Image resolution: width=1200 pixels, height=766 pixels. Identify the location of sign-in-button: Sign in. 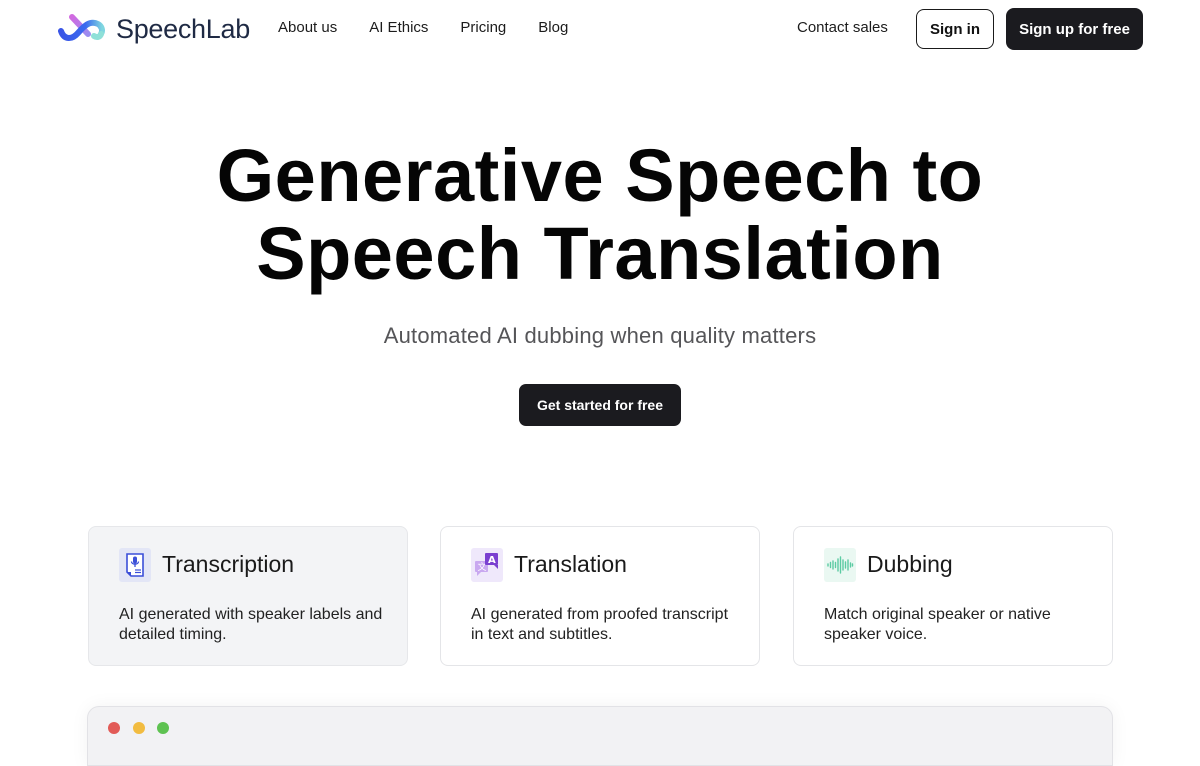
(955, 29).